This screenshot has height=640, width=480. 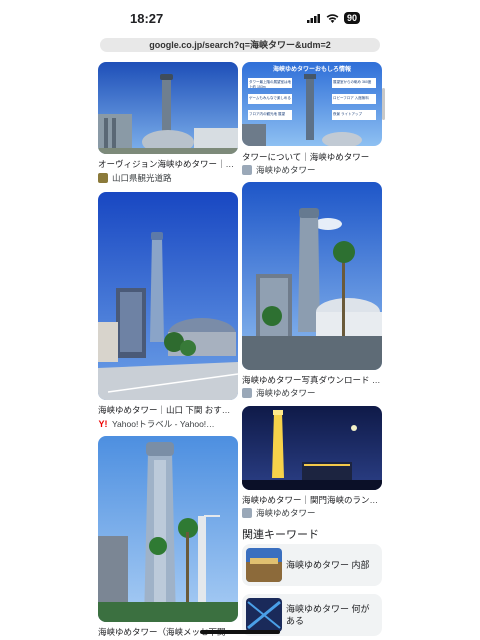 I want to click on related-keyword-1: 海峡ゆめタワー 内部, so click(x=312, y=565).